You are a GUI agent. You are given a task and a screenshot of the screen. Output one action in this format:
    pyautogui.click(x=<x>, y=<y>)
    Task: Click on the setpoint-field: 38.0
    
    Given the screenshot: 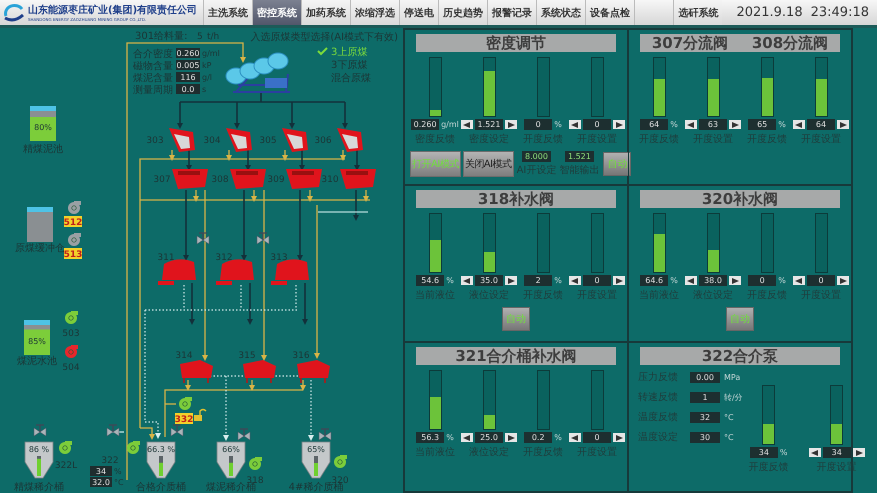 What is the action you would take?
    pyautogui.click(x=713, y=280)
    